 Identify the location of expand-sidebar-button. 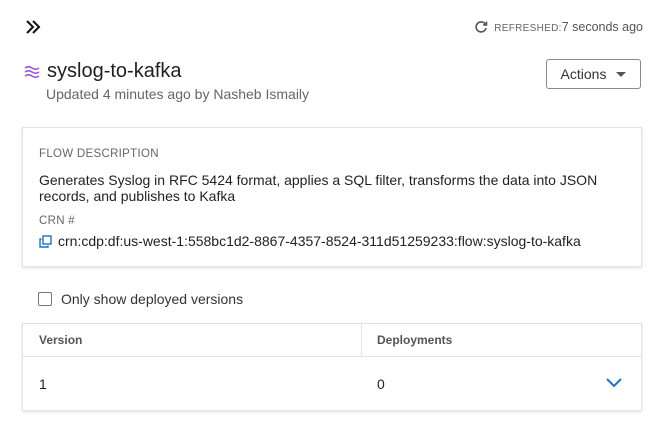
(34, 27).